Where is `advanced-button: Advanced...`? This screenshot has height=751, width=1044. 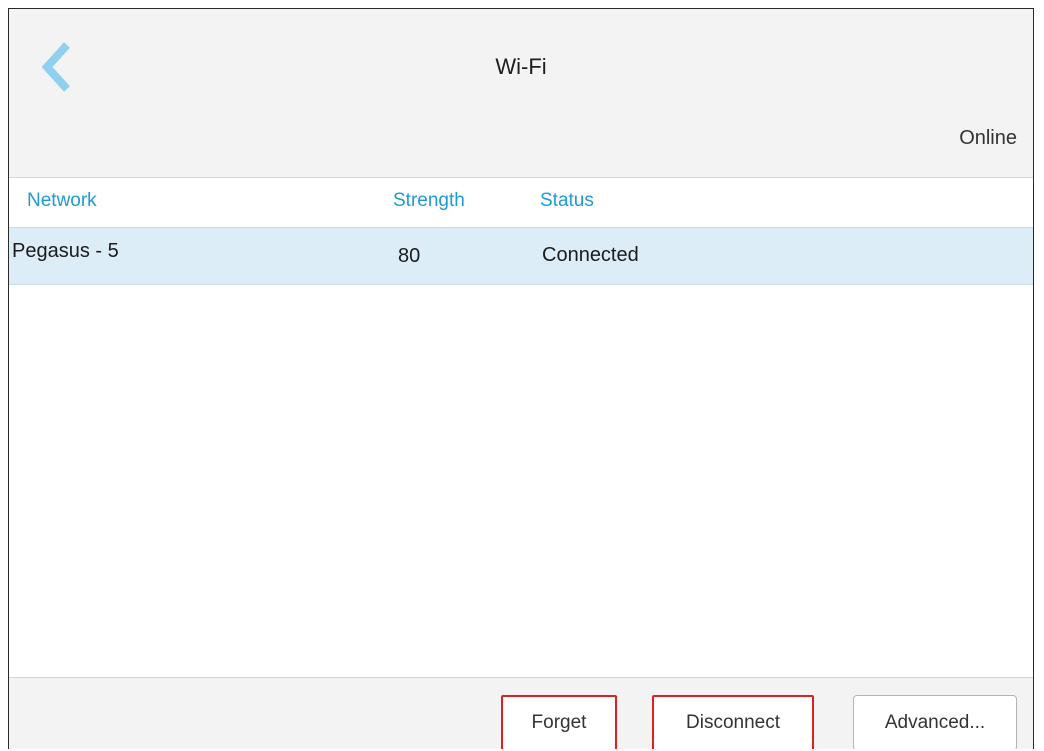
advanced-button: Advanced... is located at coordinates (935, 722).